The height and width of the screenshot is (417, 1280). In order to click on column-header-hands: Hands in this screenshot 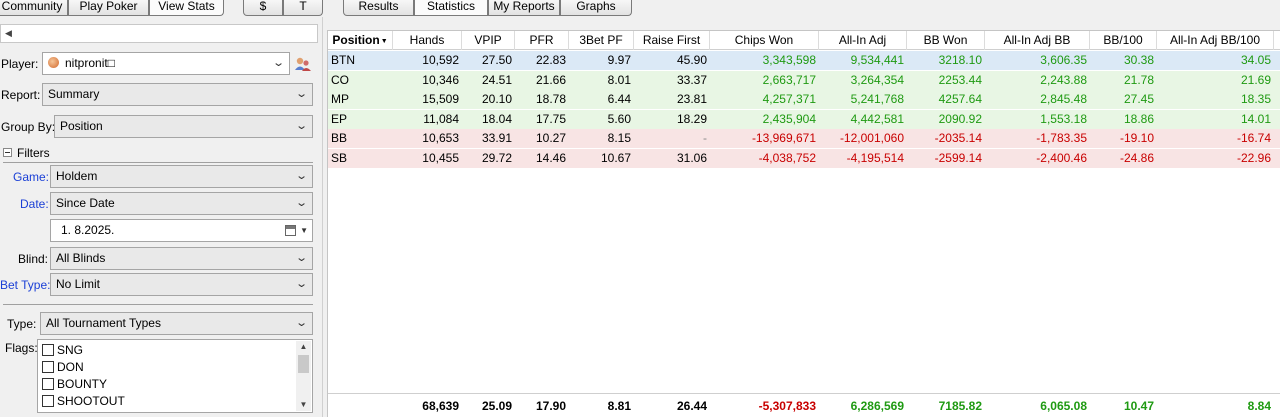, I will do `click(427, 40)`.